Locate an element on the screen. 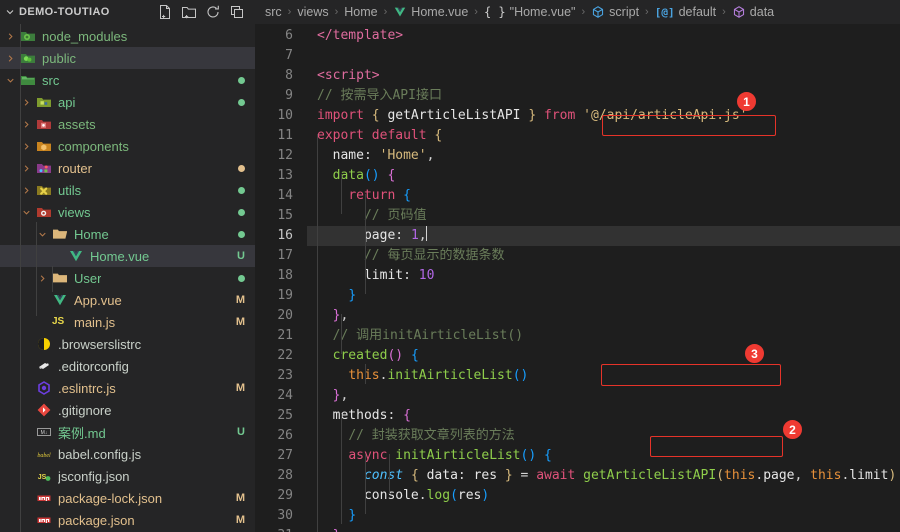  babel-icon: babel is located at coordinates (44, 454).